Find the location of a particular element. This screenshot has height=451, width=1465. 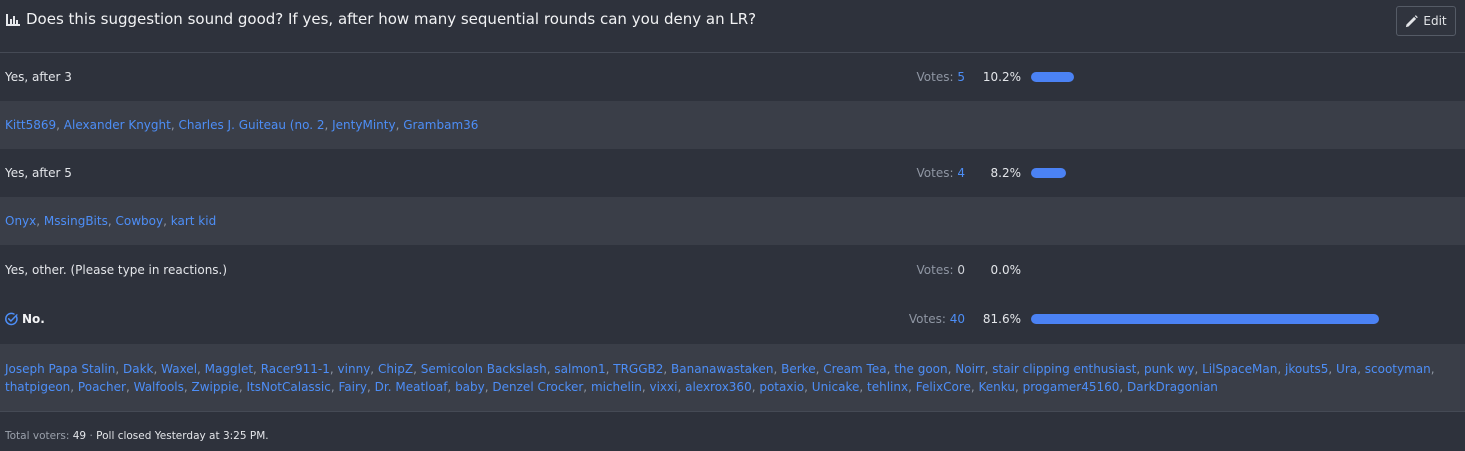

voter-link: Kitt5869 is located at coordinates (30, 125).